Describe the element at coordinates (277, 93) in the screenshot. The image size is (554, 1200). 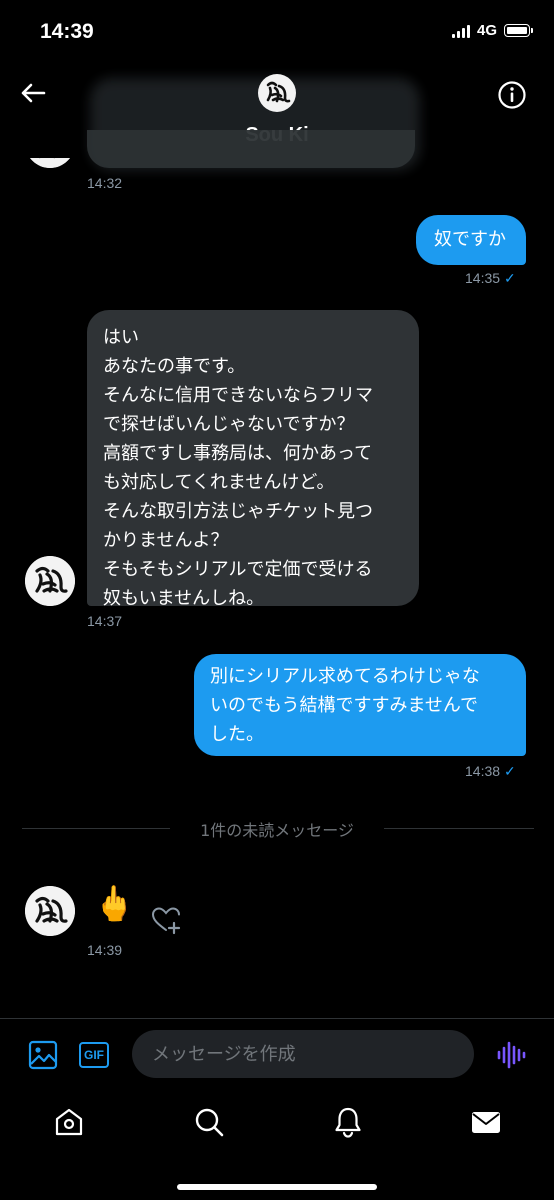
I see `header-avatar` at that location.